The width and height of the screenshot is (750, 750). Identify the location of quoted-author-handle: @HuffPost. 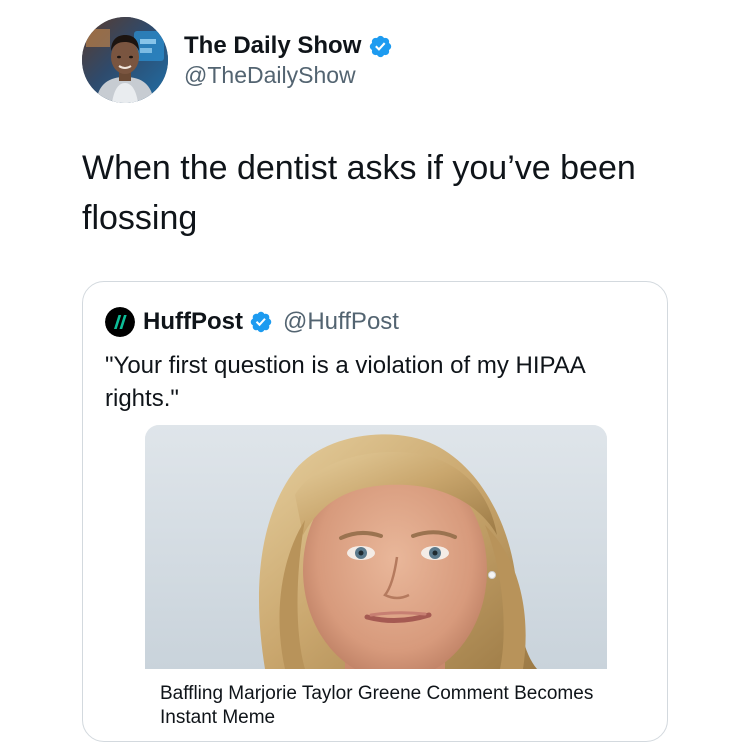
(341, 322).